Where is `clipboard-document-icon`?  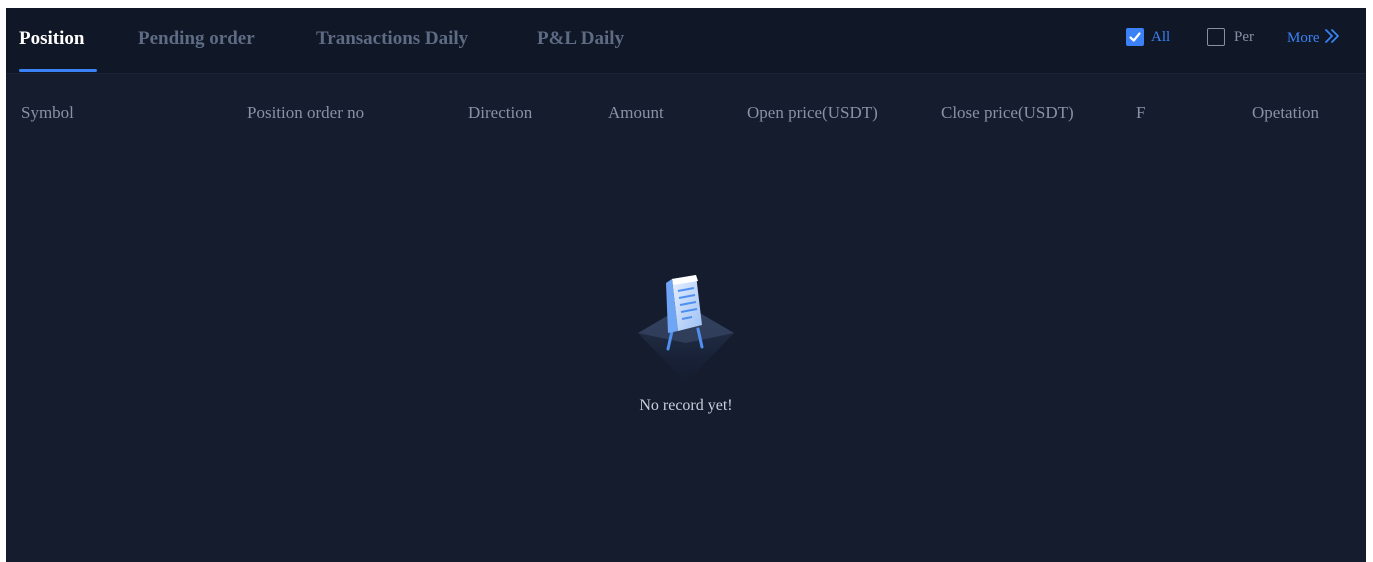
clipboard-document-icon is located at coordinates (686, 329).